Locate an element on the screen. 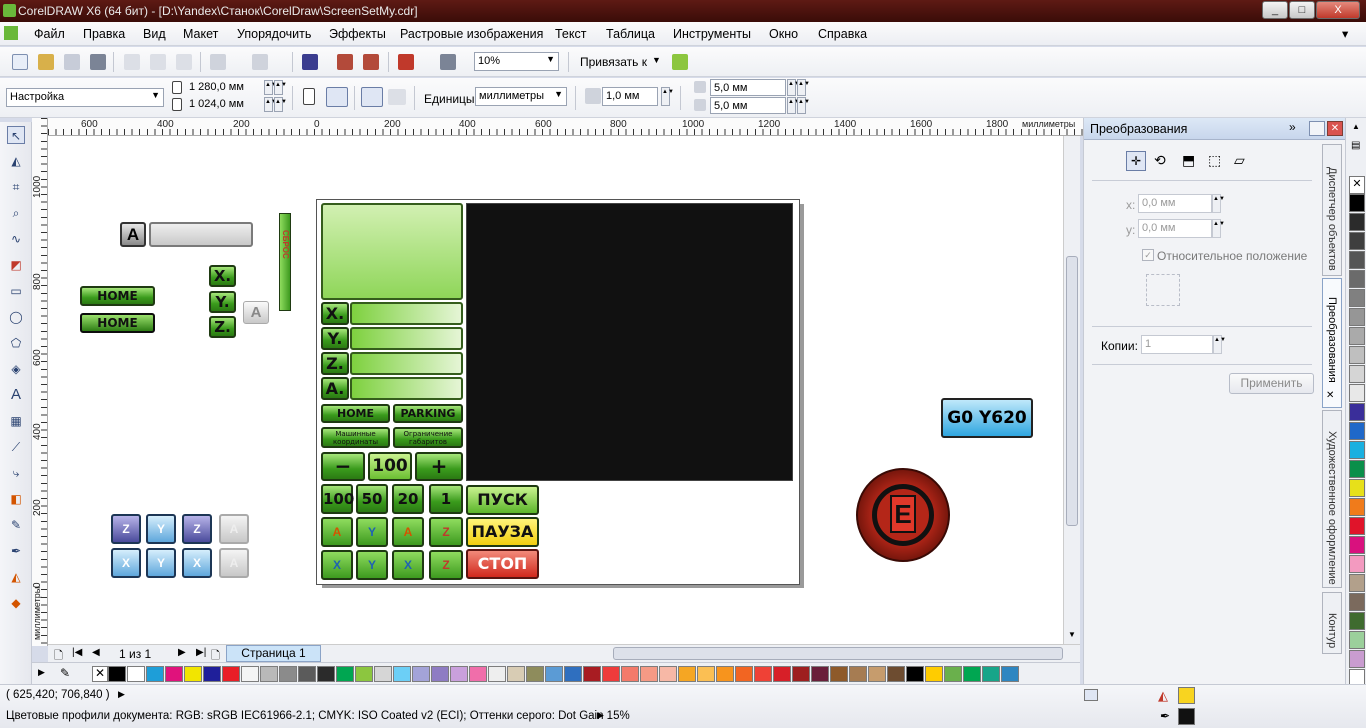 This screenshot has width=1366, height=728. arrow-up-a2-button: A is located at coordinates (408, 532).